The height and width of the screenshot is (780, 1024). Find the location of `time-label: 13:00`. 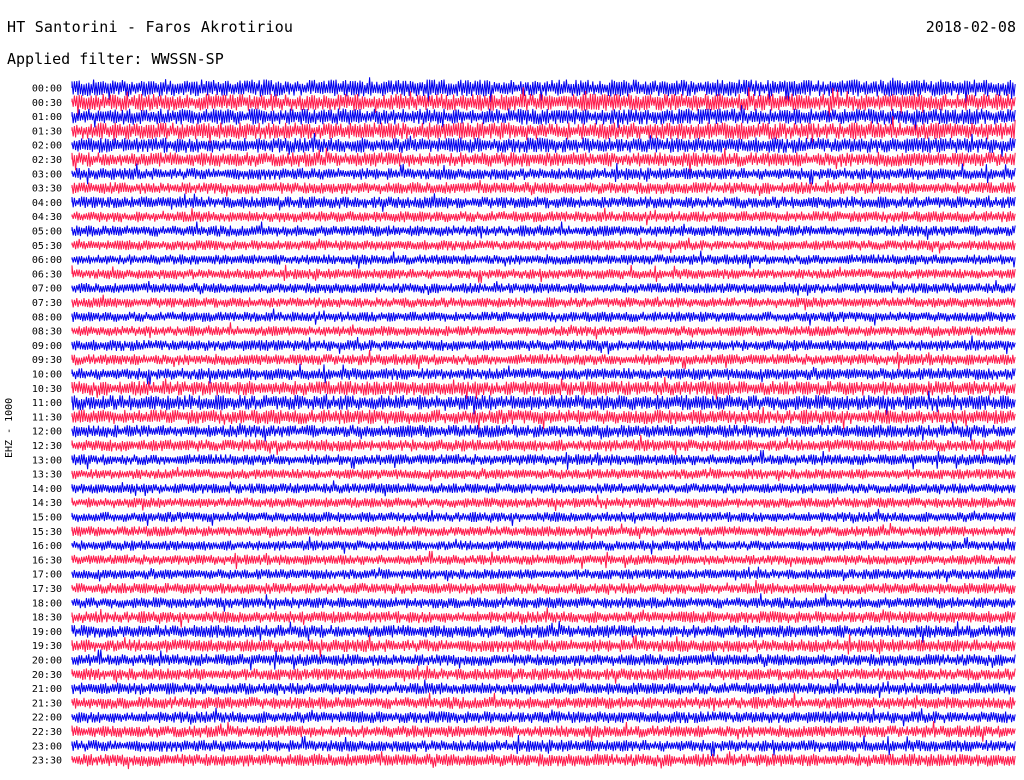

time-label: 13:00 is located at coordinates (47, 460).